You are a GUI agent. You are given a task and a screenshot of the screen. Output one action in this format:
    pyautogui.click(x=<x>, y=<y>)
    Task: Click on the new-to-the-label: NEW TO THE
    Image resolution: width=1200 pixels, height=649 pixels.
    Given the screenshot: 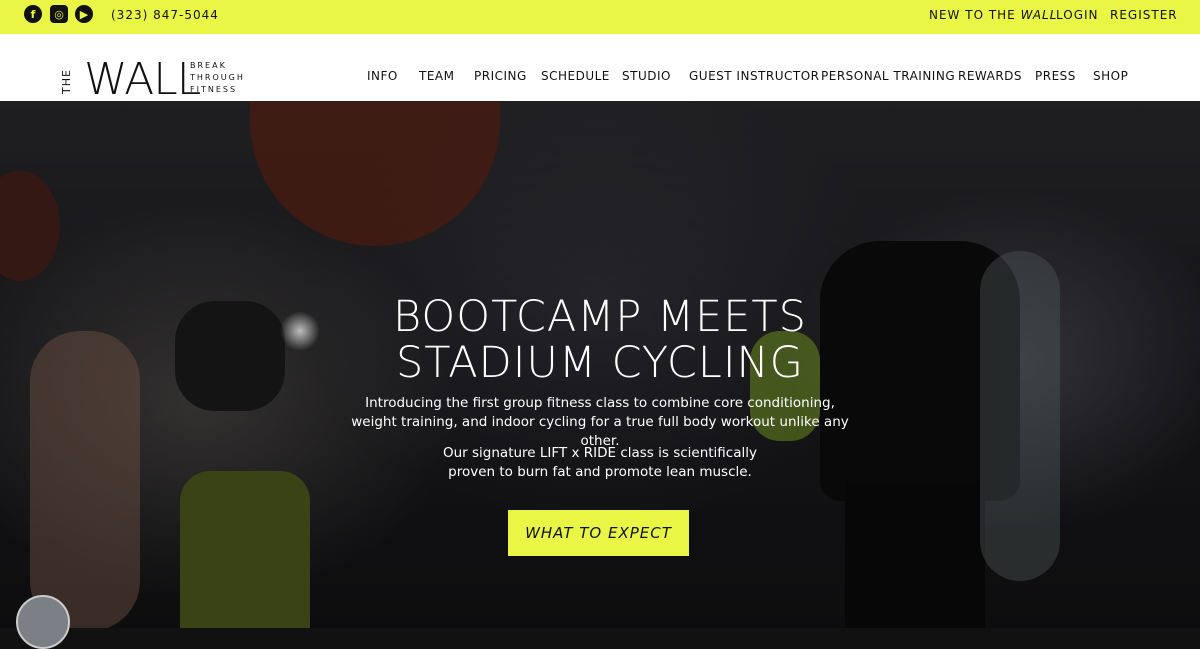 What is the action you would take?
    pyautogui.click(x=975, y=15)
    